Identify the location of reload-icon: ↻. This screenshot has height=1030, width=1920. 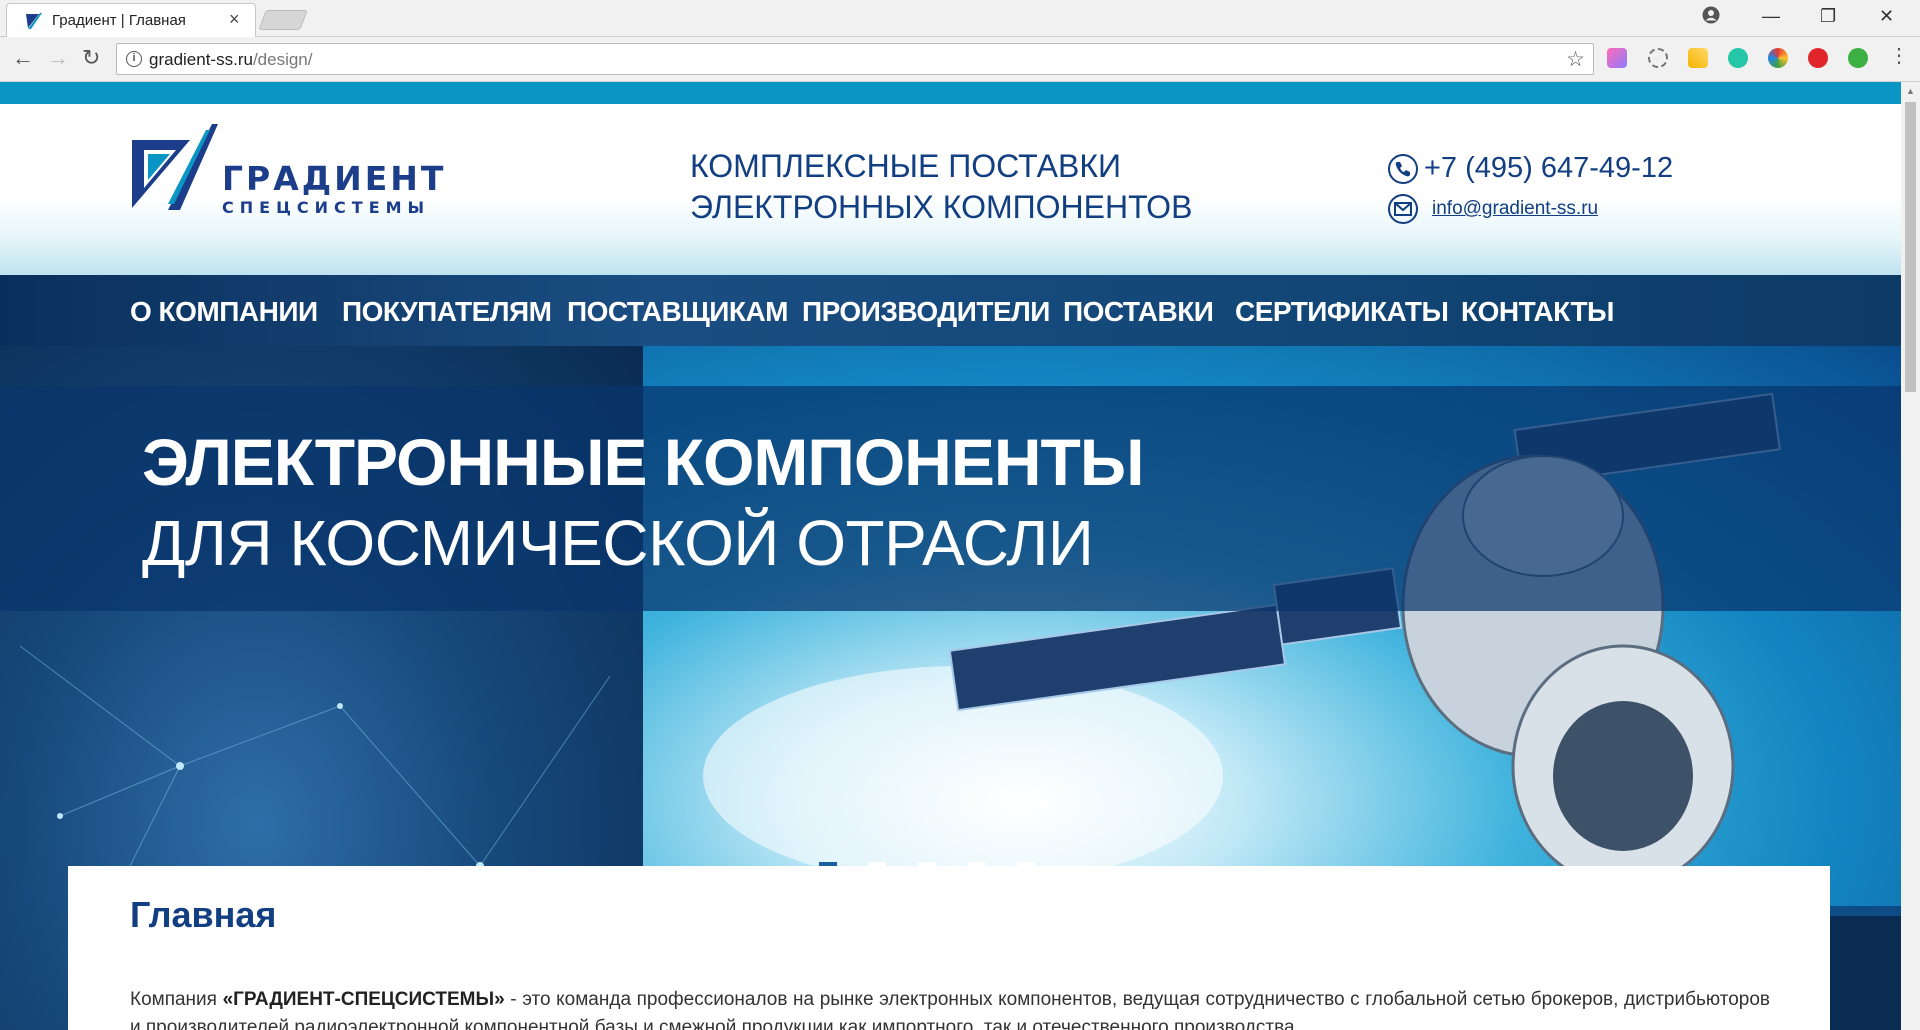
(91, 58).